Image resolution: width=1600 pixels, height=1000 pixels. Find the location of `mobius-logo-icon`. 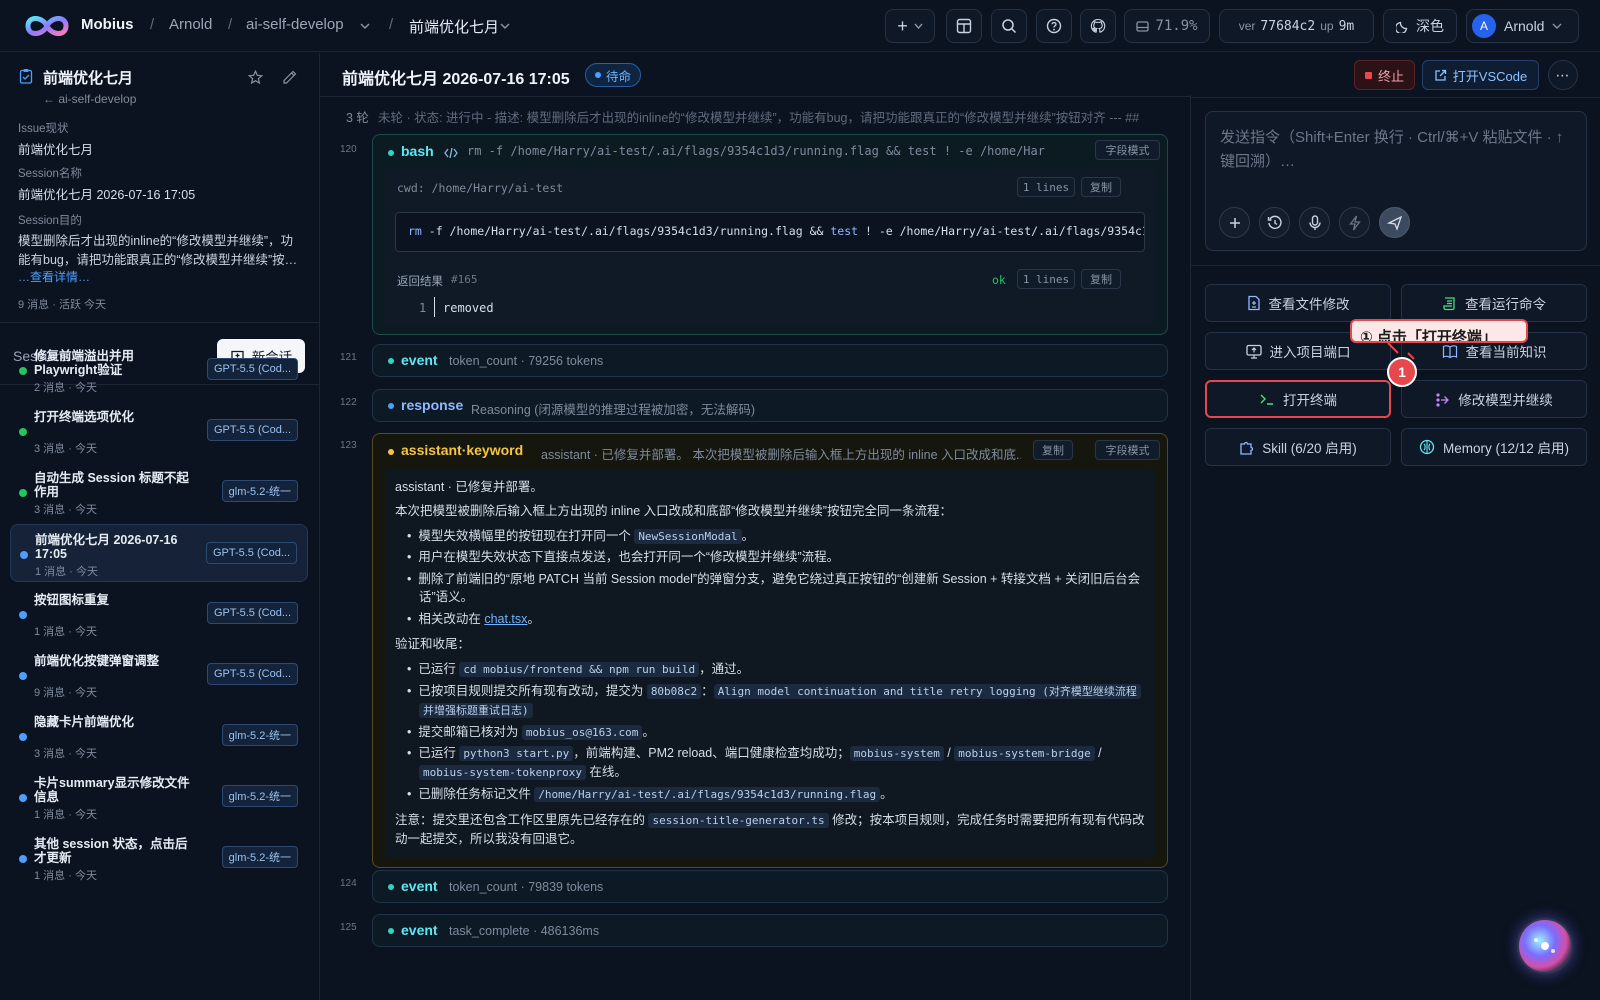

mobius-logo-icon is located at coordinates (47, 26).